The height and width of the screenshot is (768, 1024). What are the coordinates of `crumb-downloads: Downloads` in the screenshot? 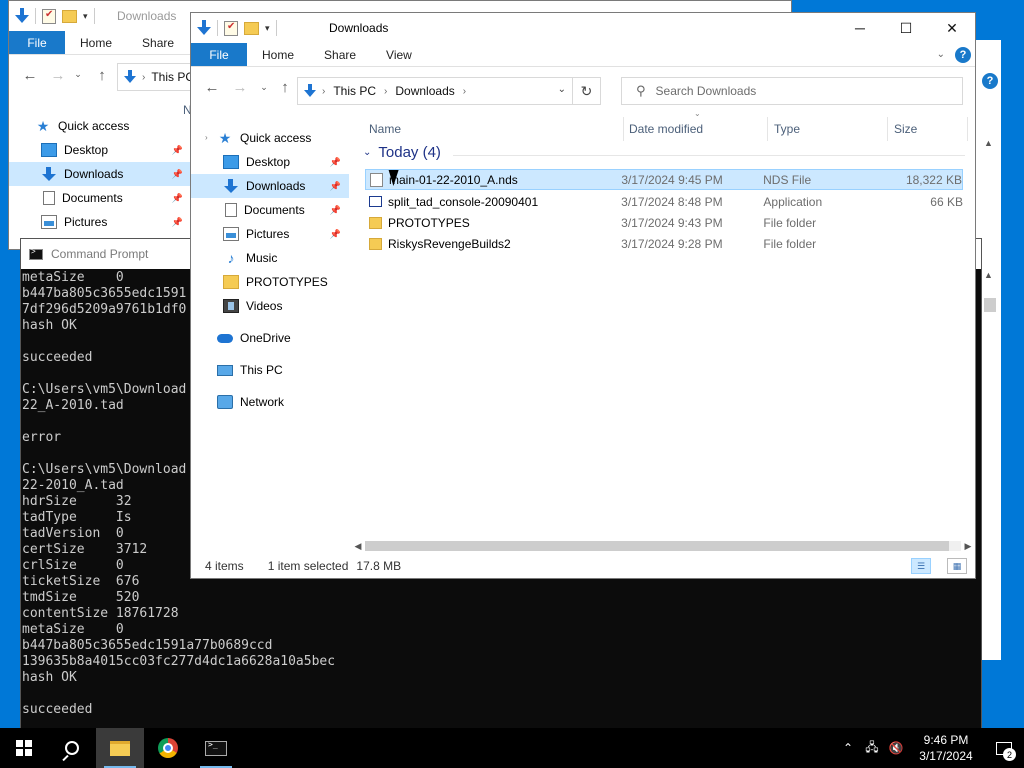 It's located at (424, 91).